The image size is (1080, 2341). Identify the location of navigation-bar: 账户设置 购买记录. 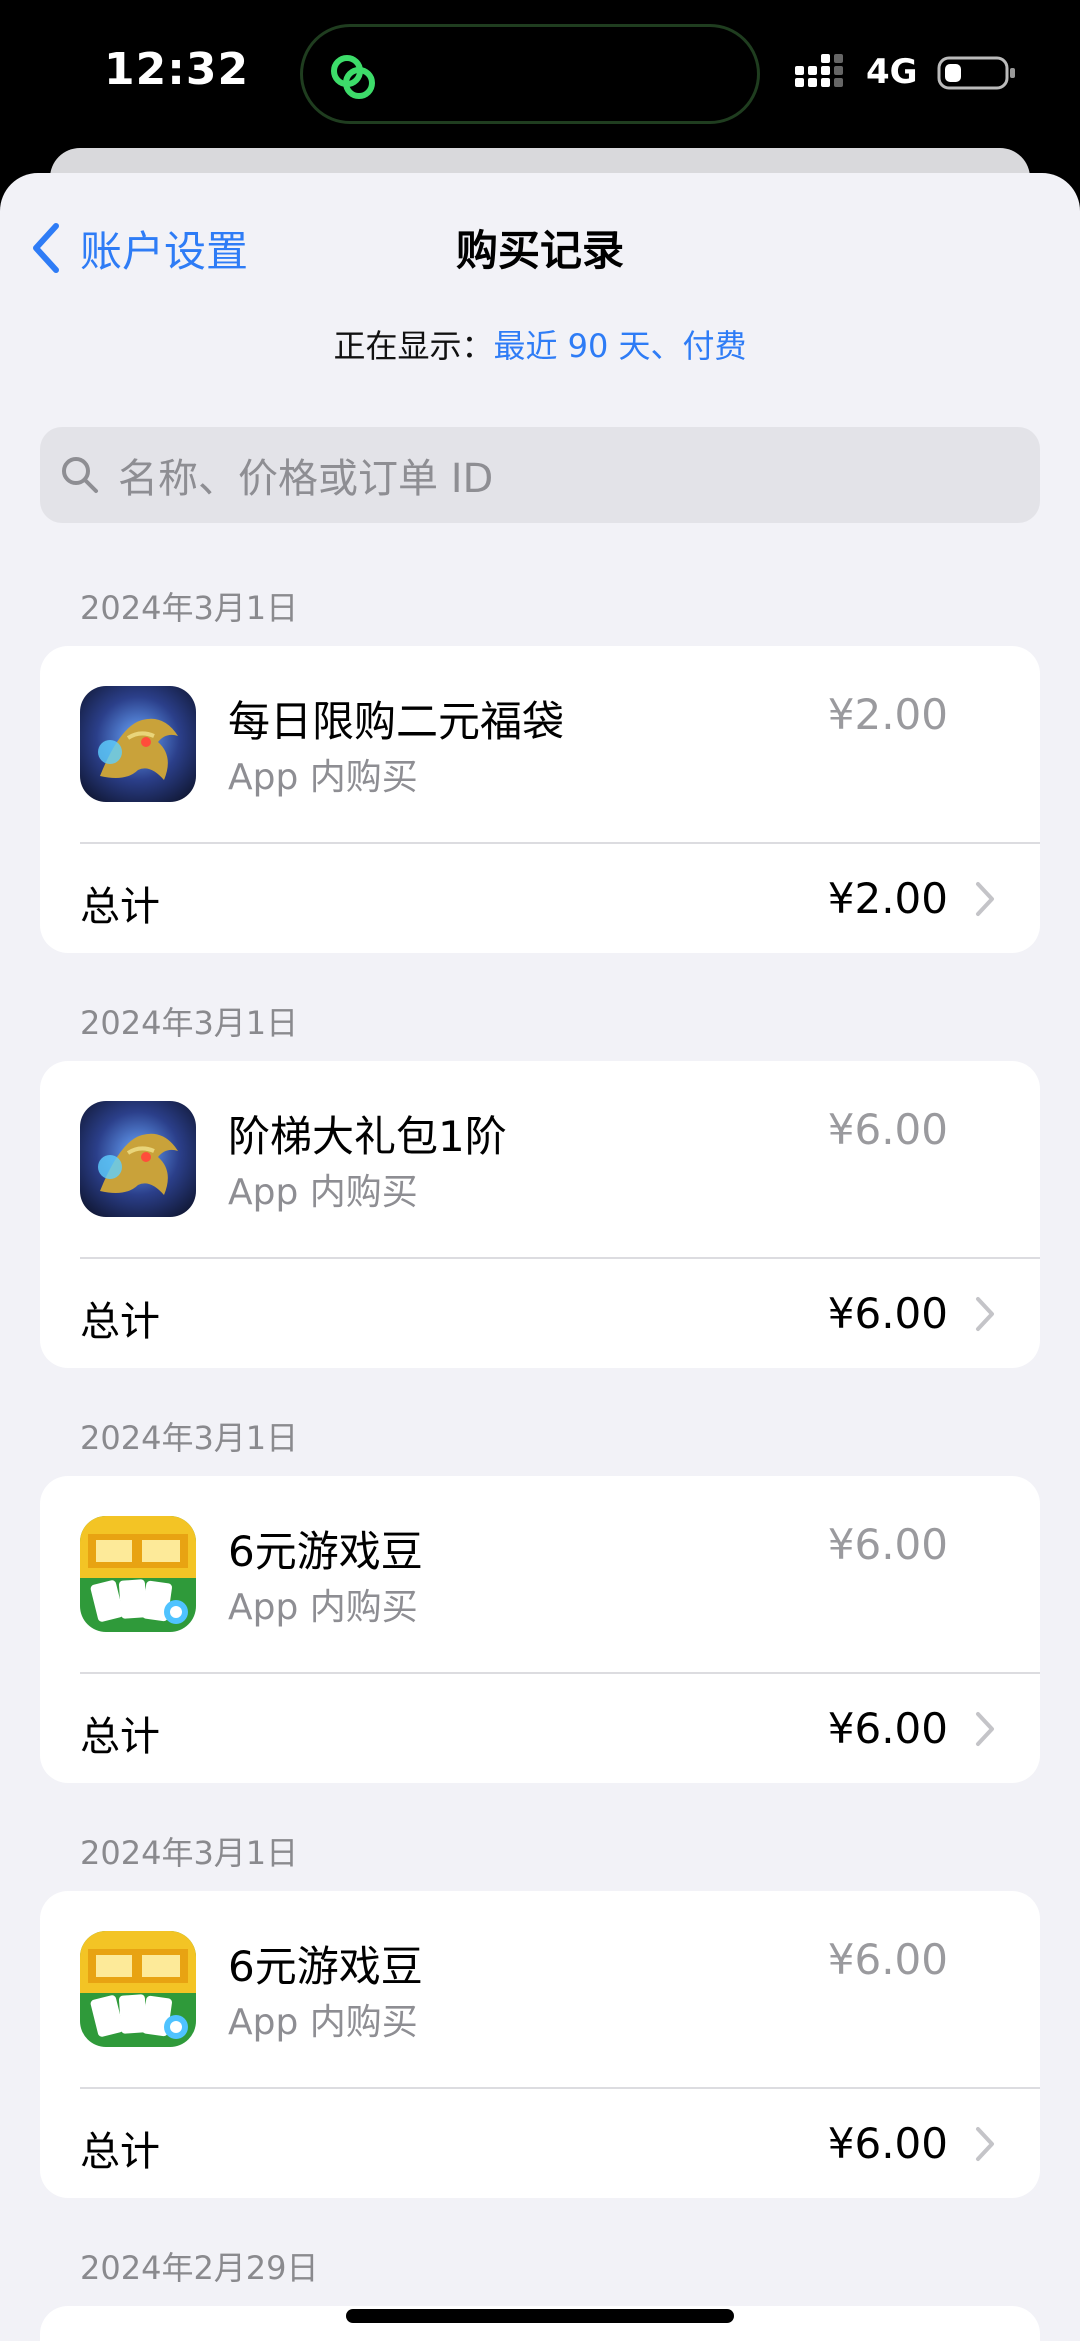
(540, 243).